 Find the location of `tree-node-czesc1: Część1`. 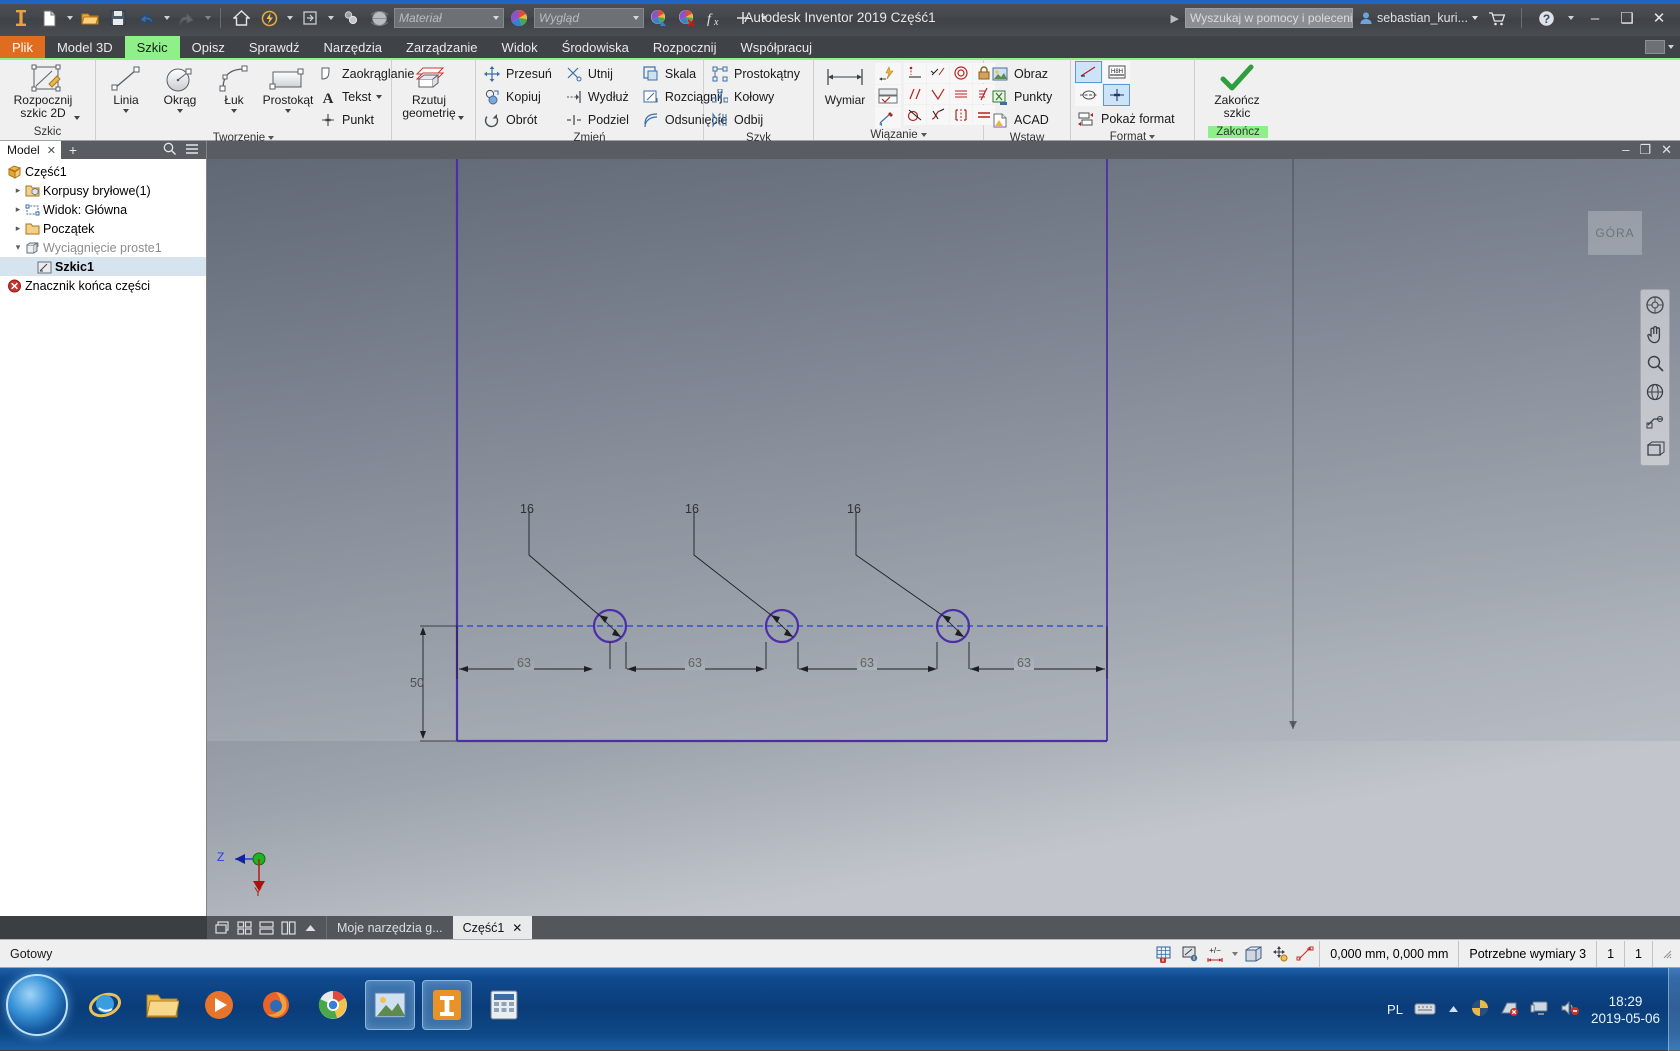

tree-node-czesc1: Część1 is located at coordinates (103, 171).